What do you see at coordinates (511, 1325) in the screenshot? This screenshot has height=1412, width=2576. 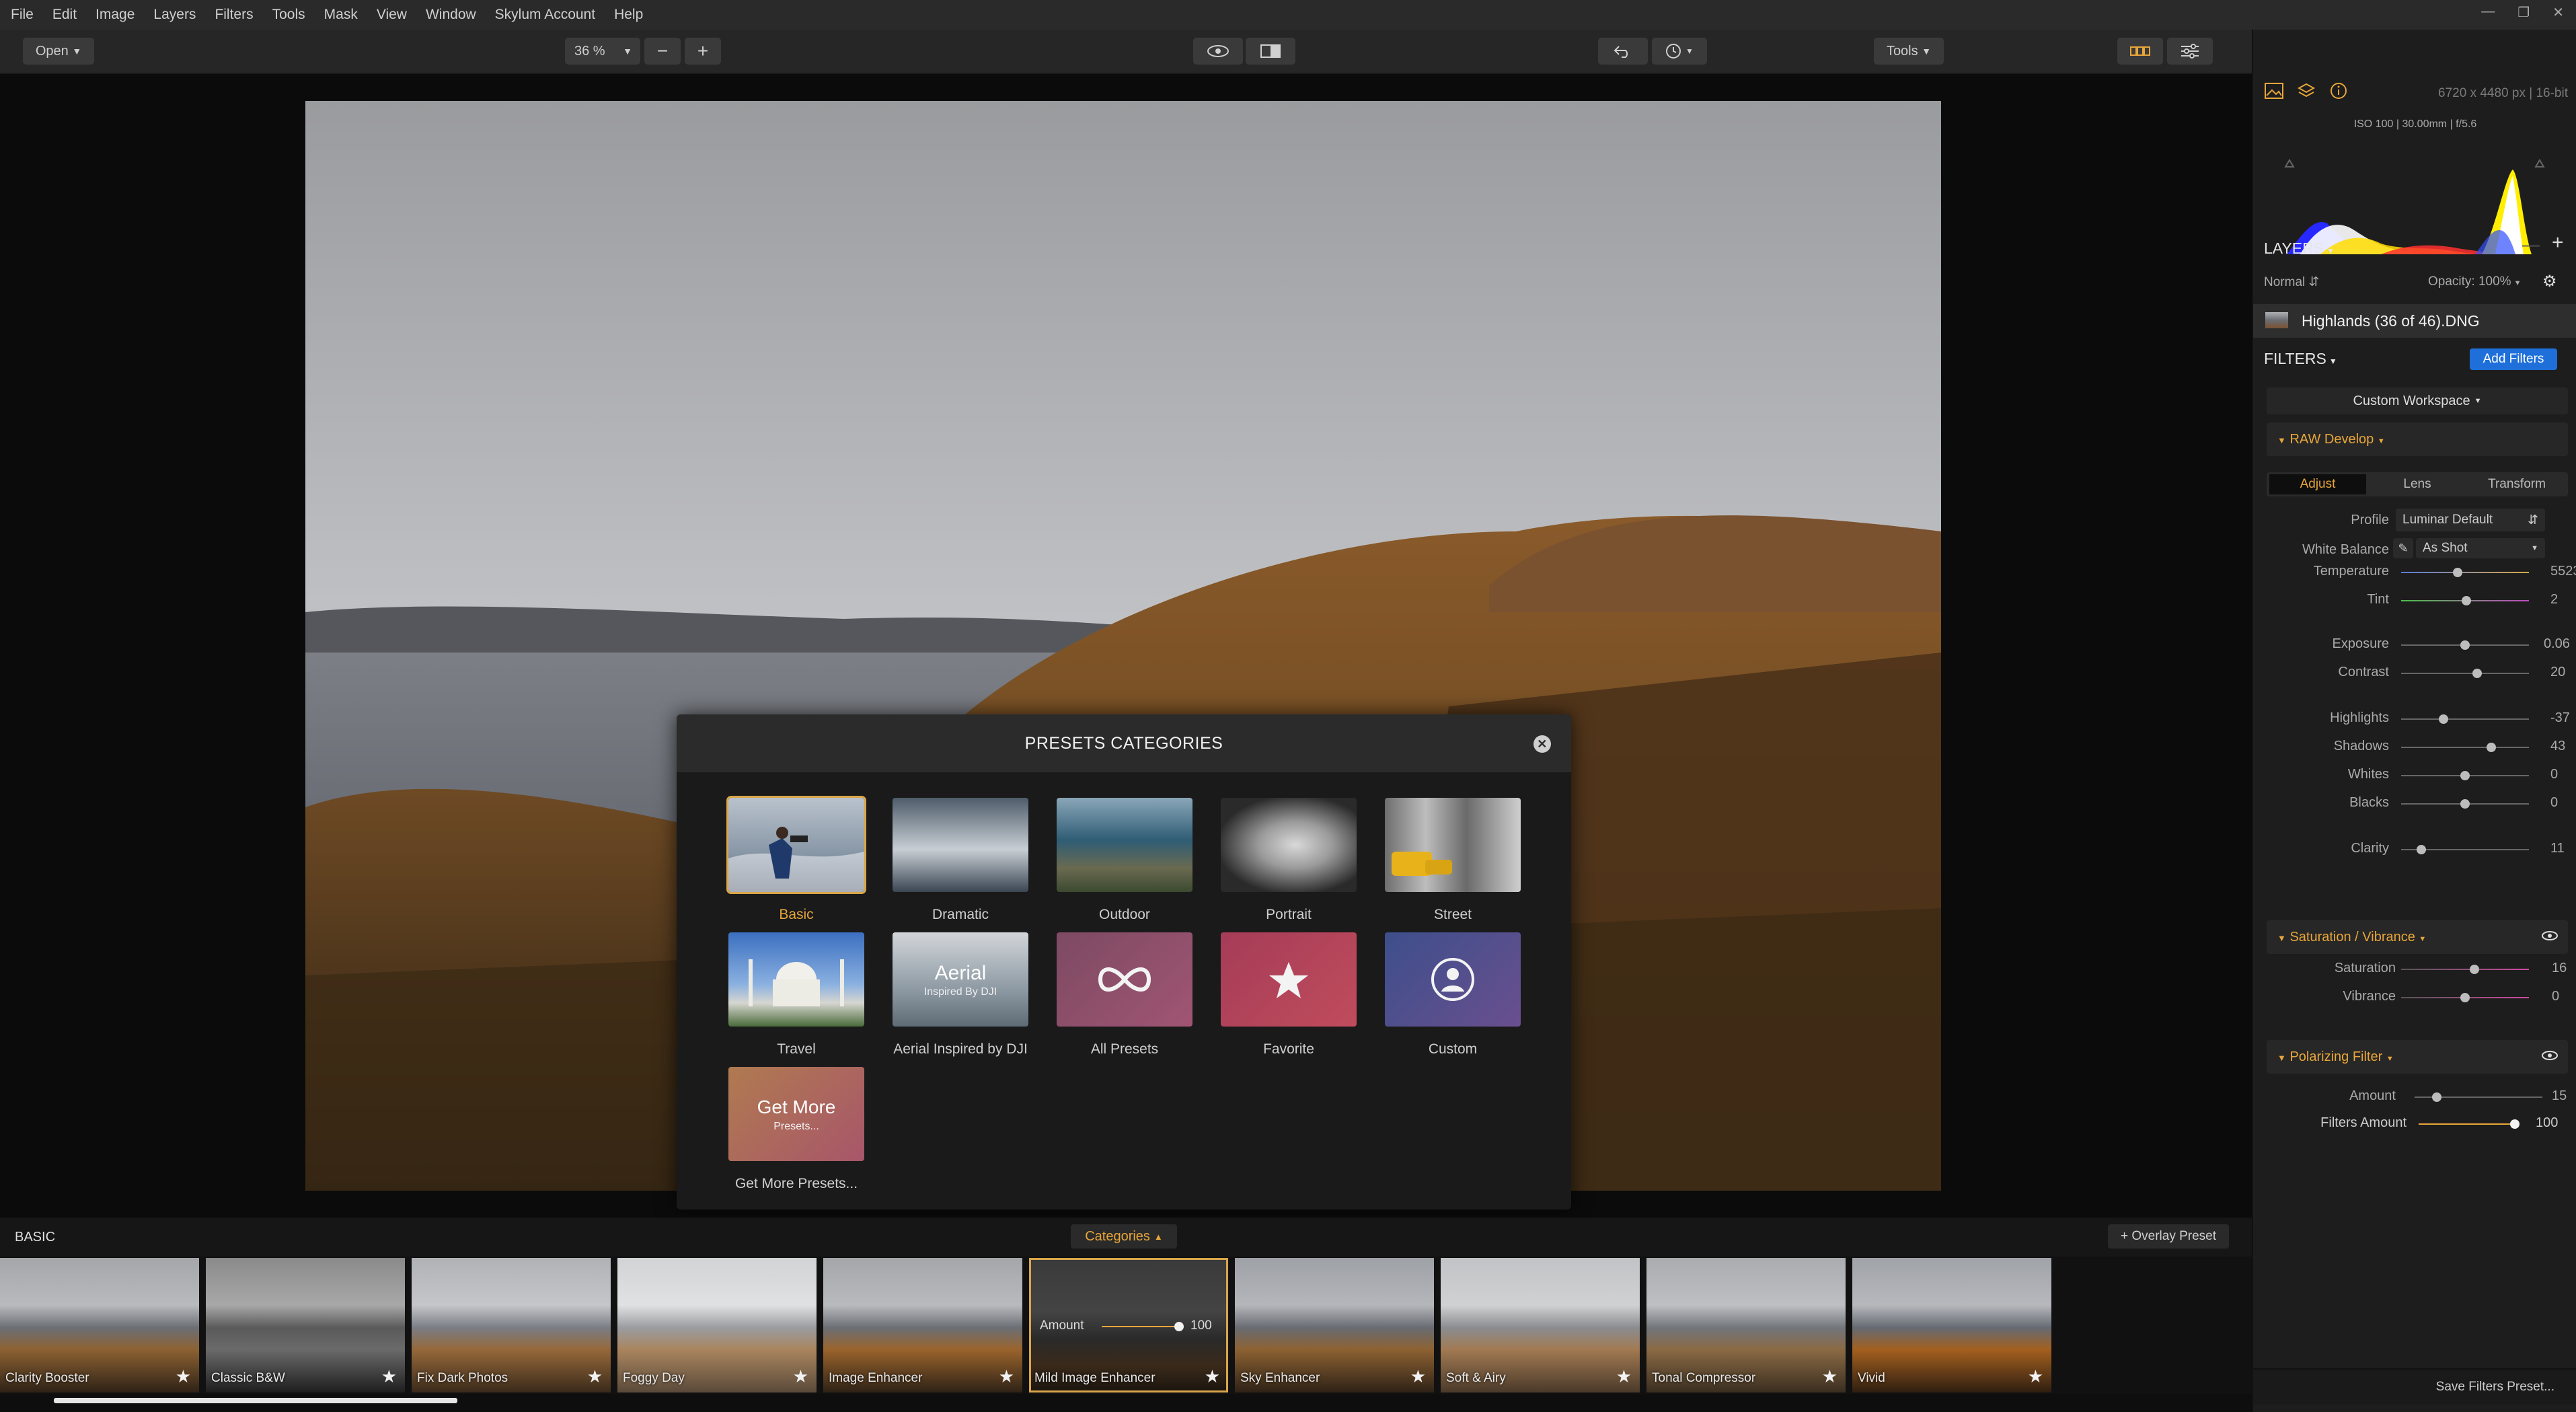 I see `preset-tile: Fix Dark Photos ★` at bounding box center [511, 1325].